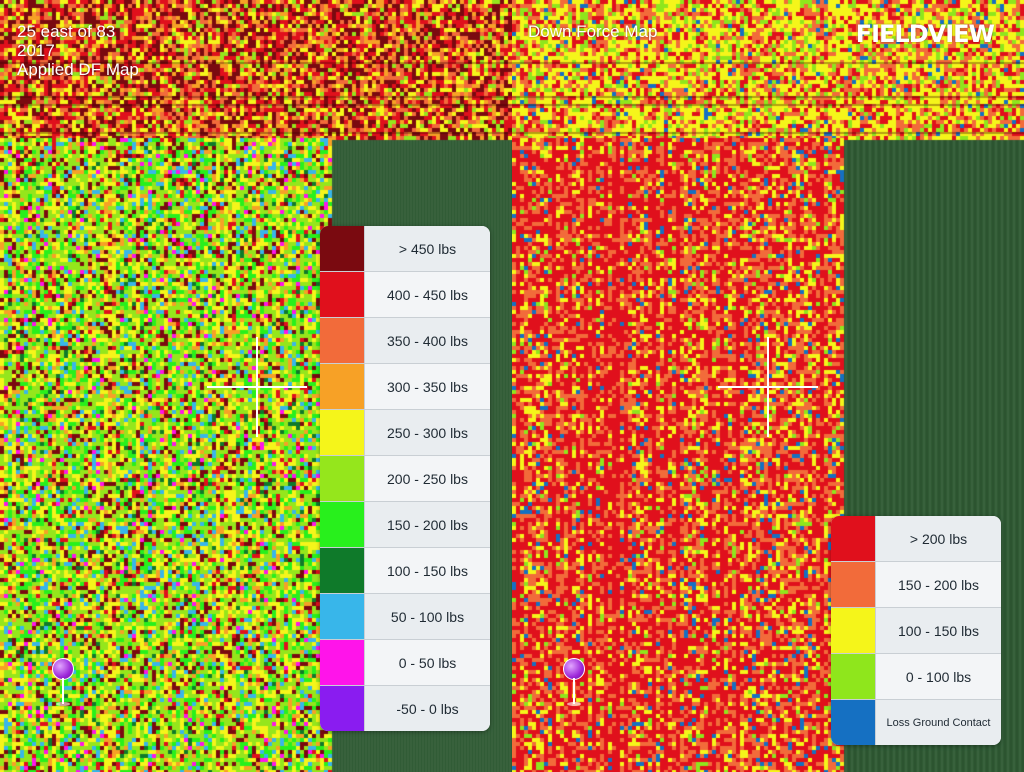  I want to click on legend-row: 250 - 300 lbs, so click(405, 433).